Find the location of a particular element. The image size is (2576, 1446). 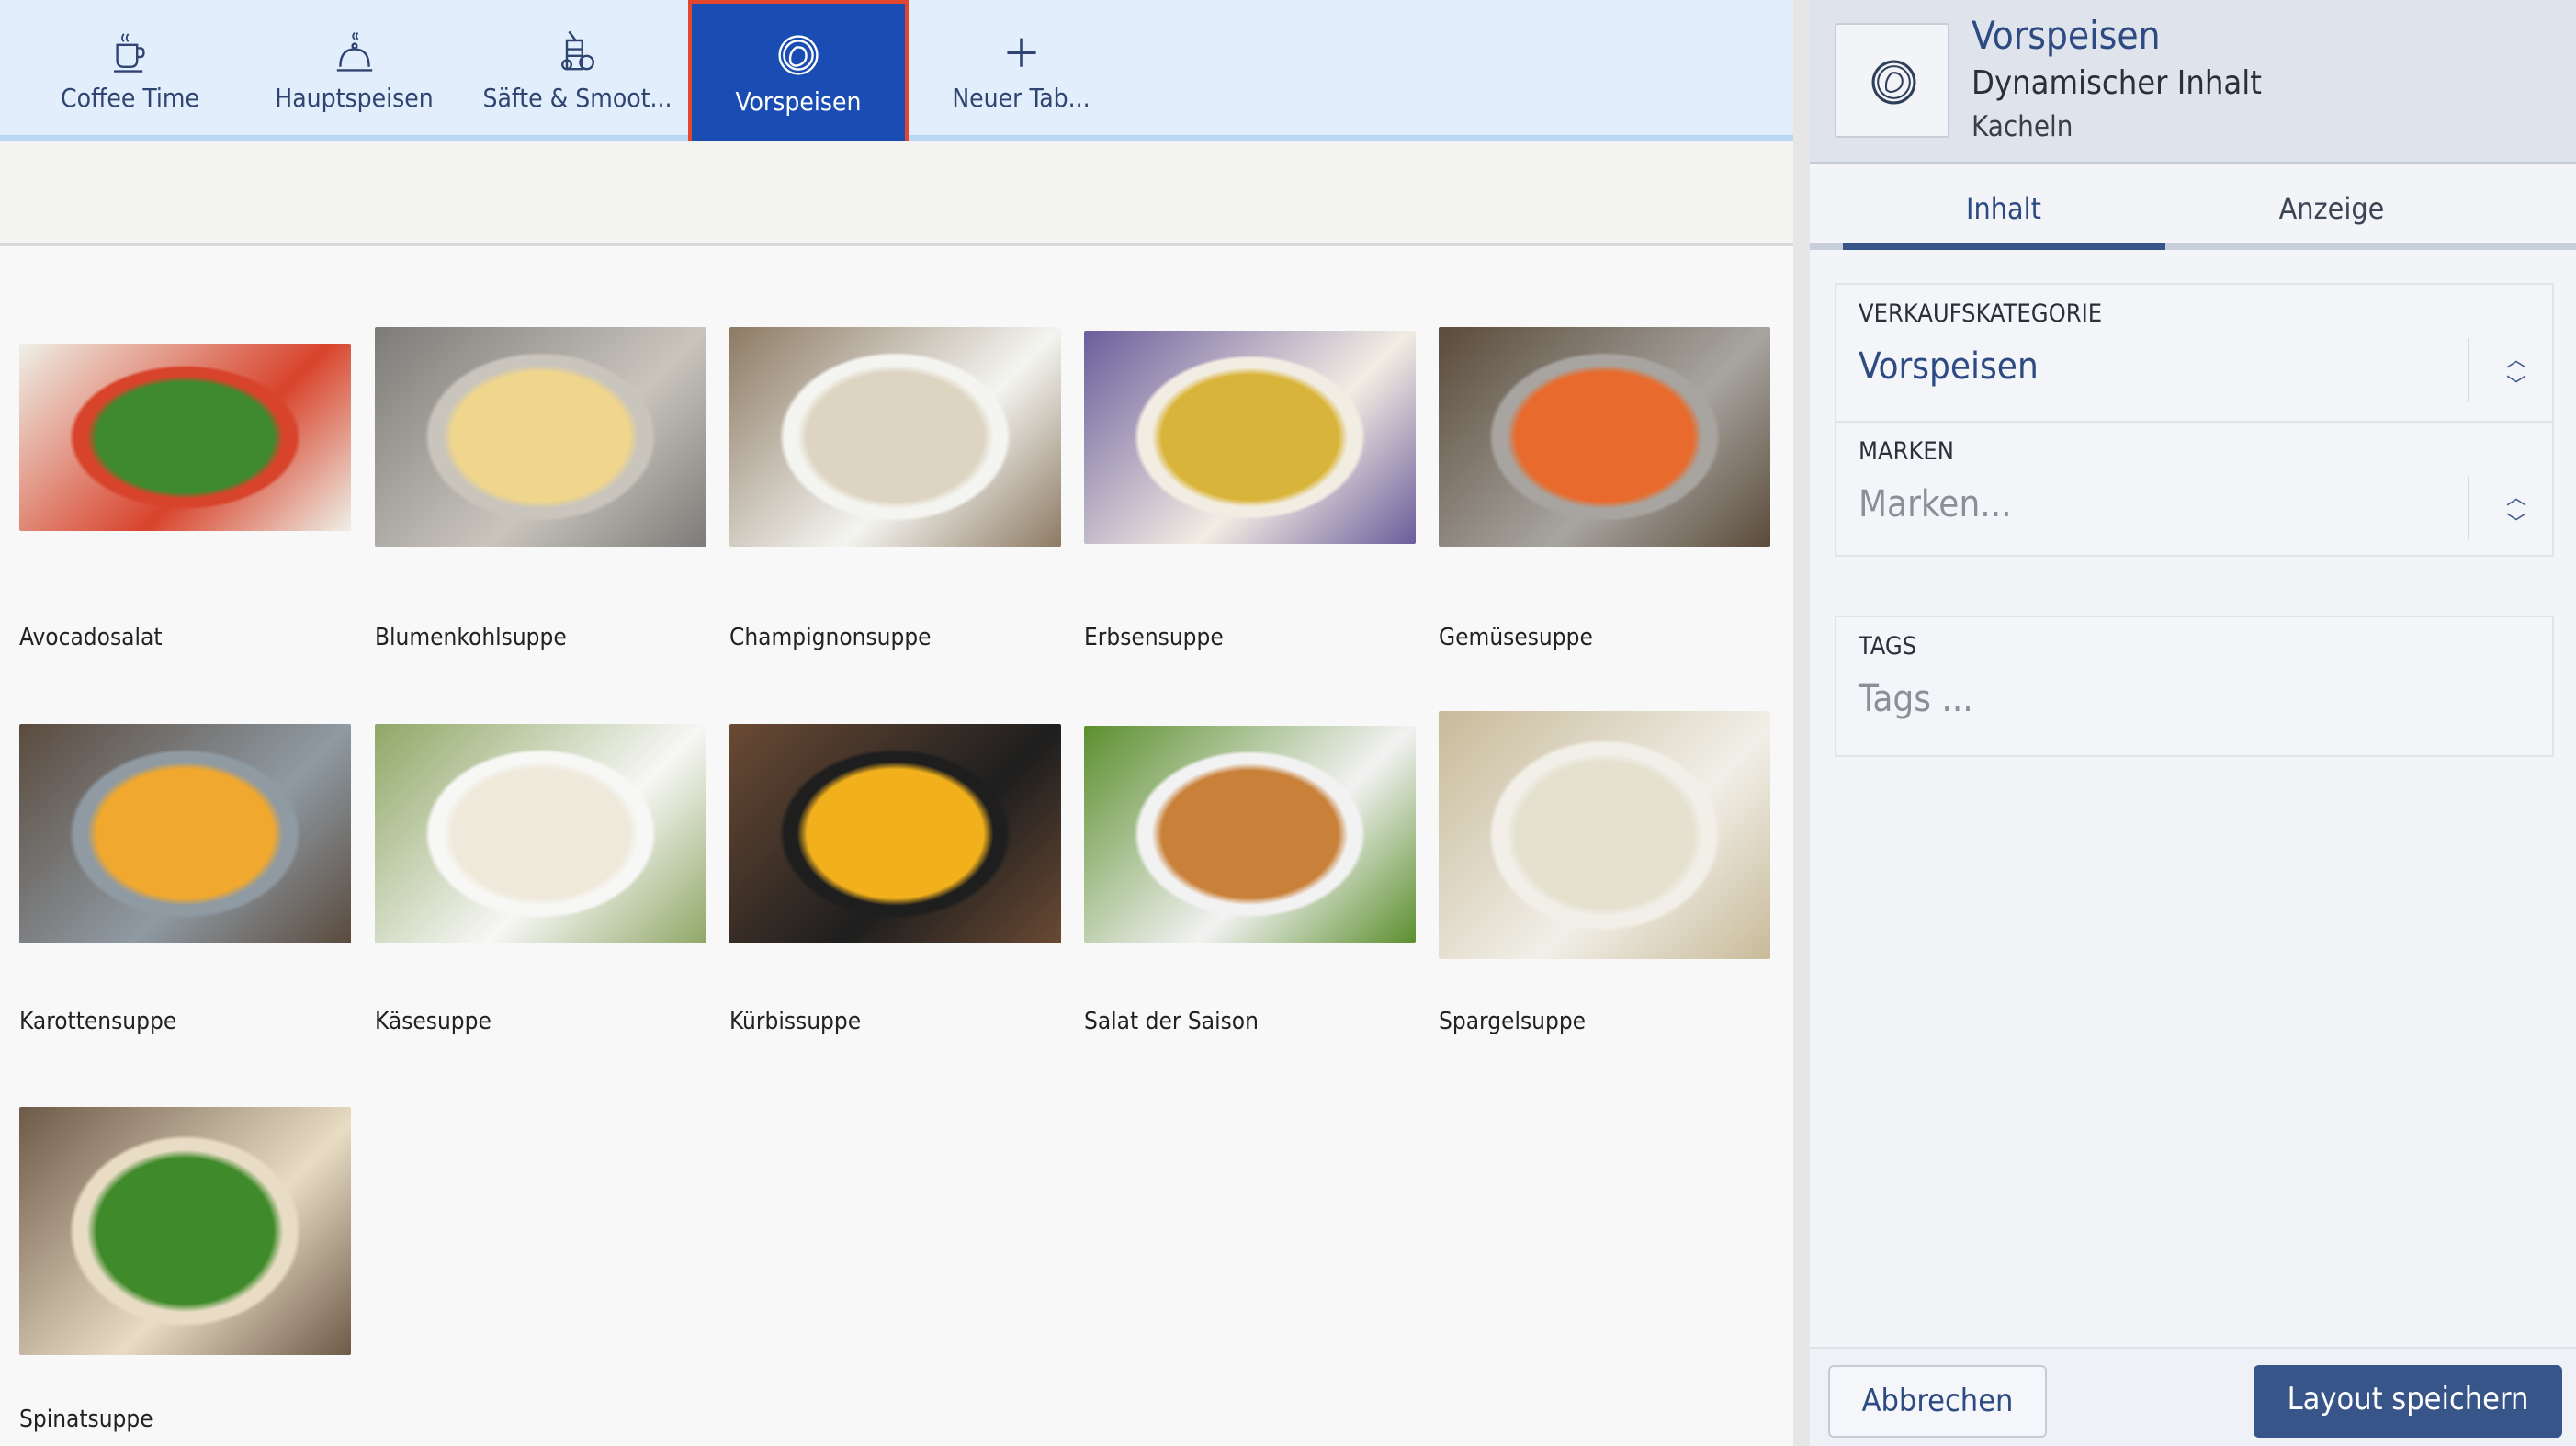

juice-glass-icon is located at coordinates (577, 50).